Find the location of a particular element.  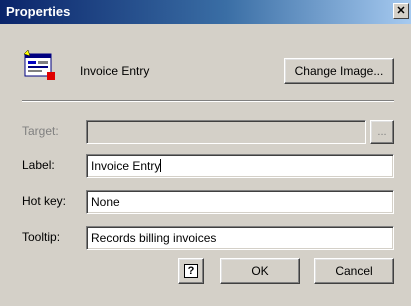

label-field-value: Invoice Entry is located at coordinates (126, 166).